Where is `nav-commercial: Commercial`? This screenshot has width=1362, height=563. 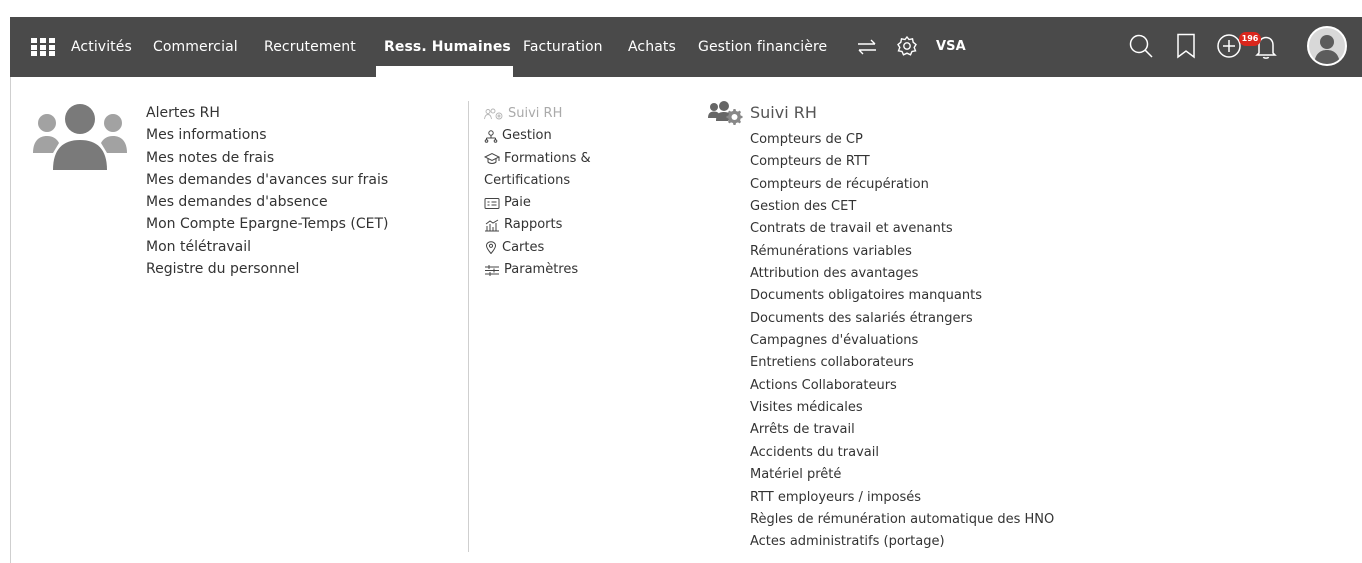
nav-commercial: Commercial is located at coordinates (195, 47).